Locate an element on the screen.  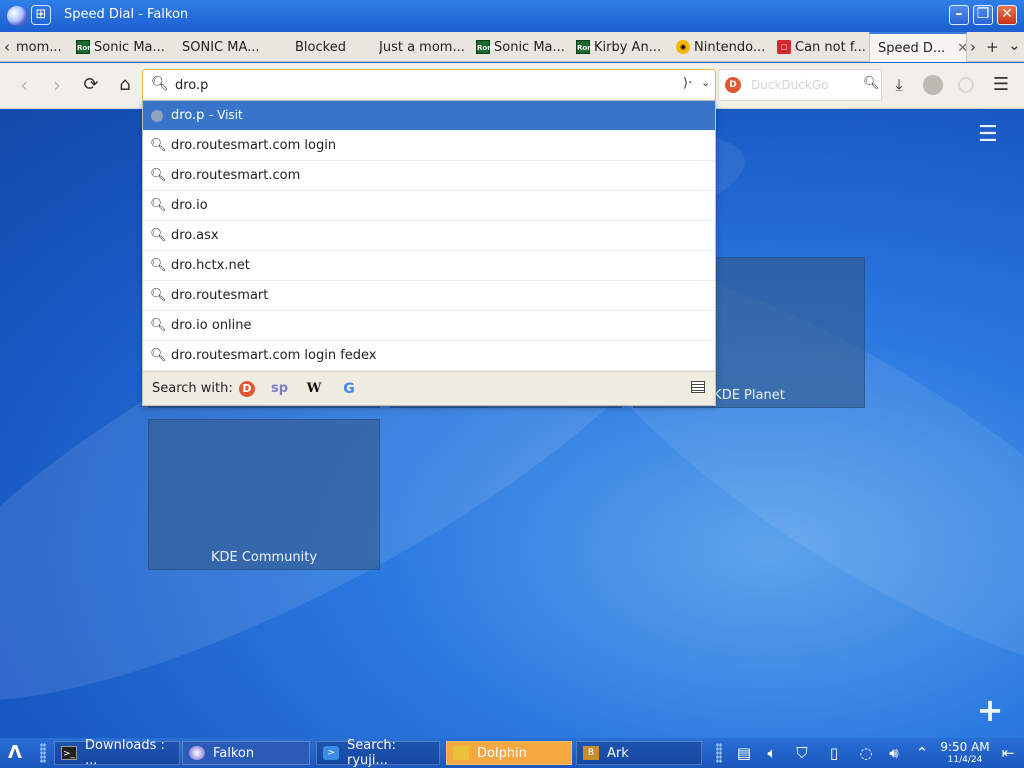
taskbar-item-ark: B Ark is located at coordinates (639, 753).